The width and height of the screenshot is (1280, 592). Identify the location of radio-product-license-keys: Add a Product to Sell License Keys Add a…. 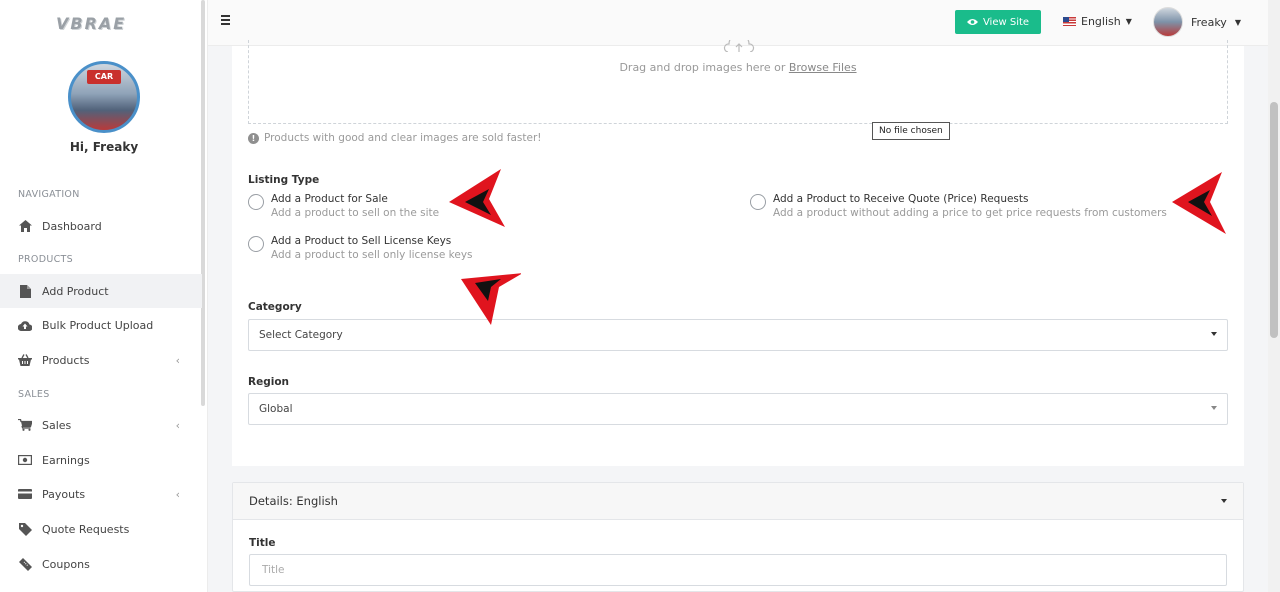
(360, 248).